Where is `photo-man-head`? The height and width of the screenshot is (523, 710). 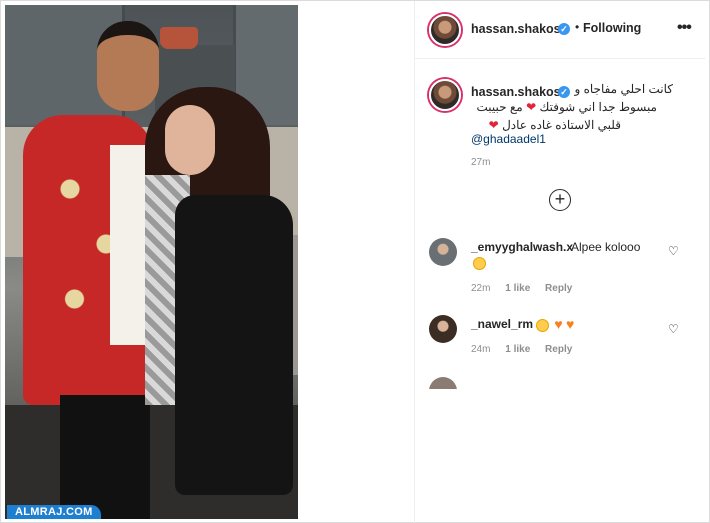
photo-man-head is located at coordinates (128, 66).